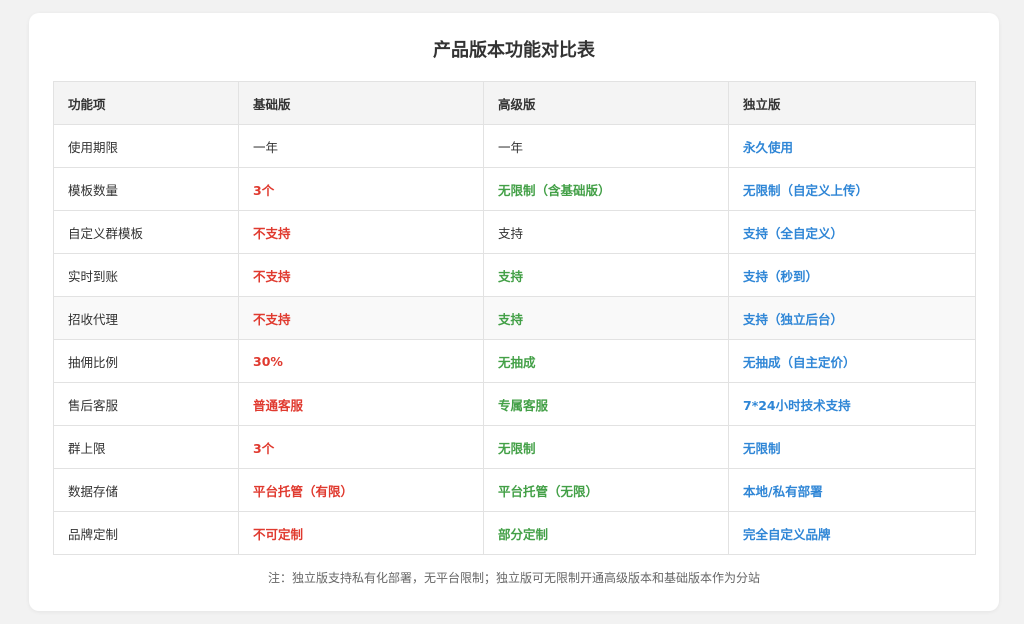 This screenshot has height=624, width=1024. Describe the element at coordinates (852, 232) in the screenshot. I see `independent-cell: 支持（全自定义）` at that location.